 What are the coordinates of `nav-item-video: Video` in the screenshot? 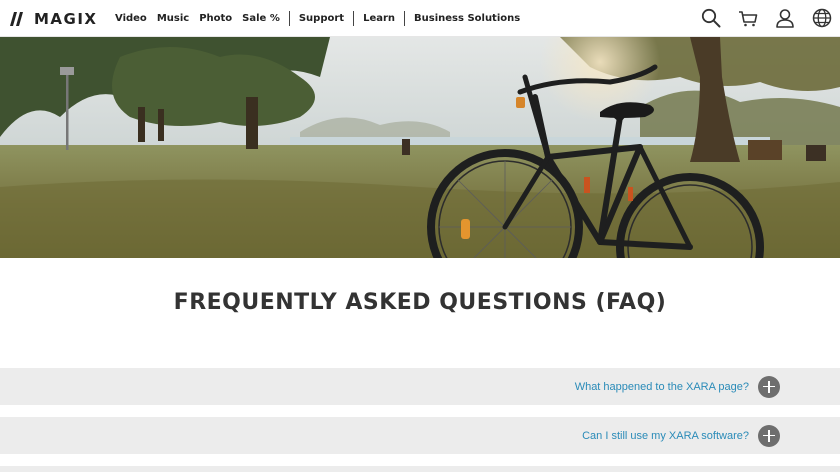 It's located at (133, 18).